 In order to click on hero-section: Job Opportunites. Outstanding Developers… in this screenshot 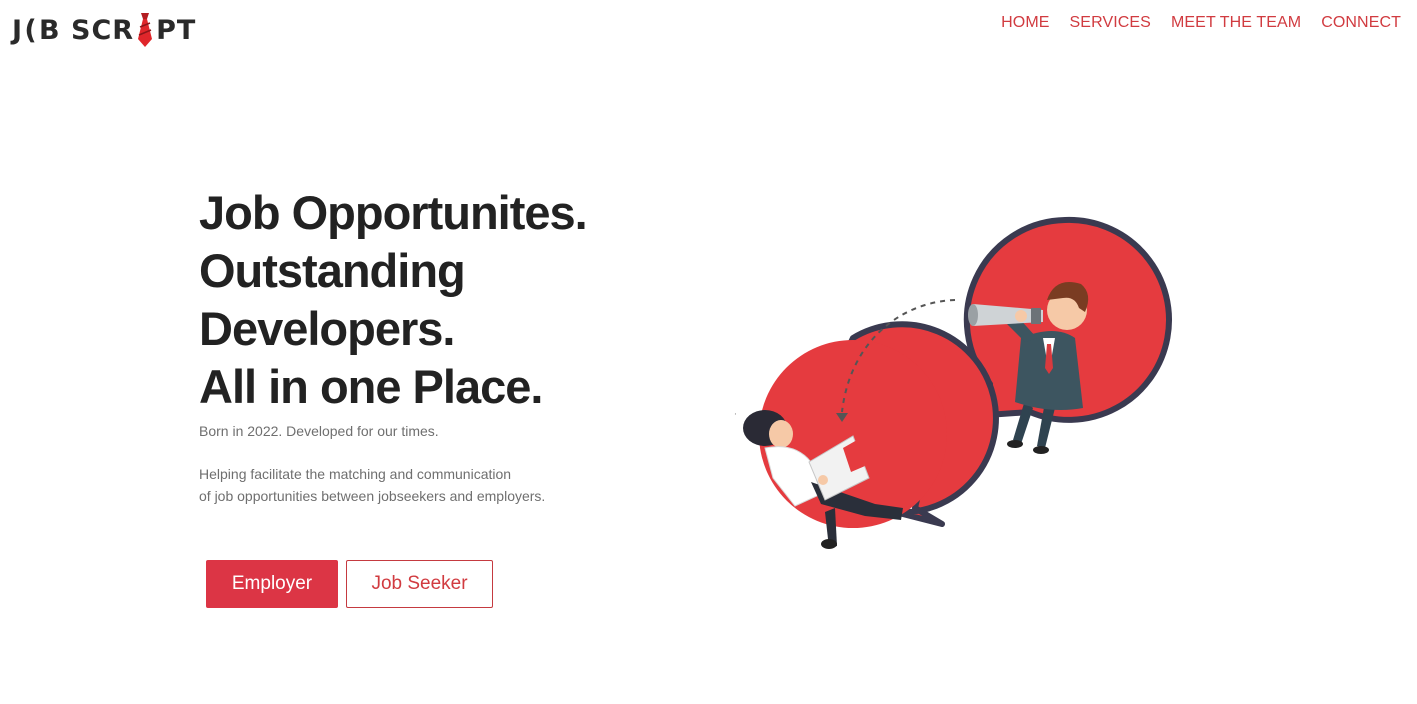, I will do `click(429, 345)`.